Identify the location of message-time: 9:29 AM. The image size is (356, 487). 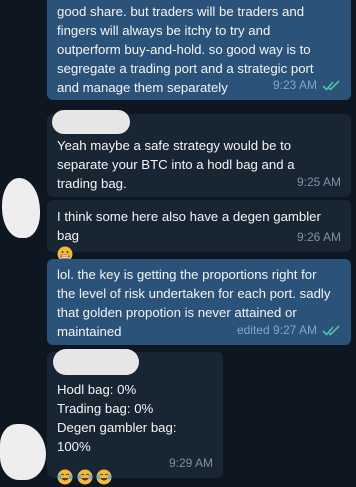
(190, 463).